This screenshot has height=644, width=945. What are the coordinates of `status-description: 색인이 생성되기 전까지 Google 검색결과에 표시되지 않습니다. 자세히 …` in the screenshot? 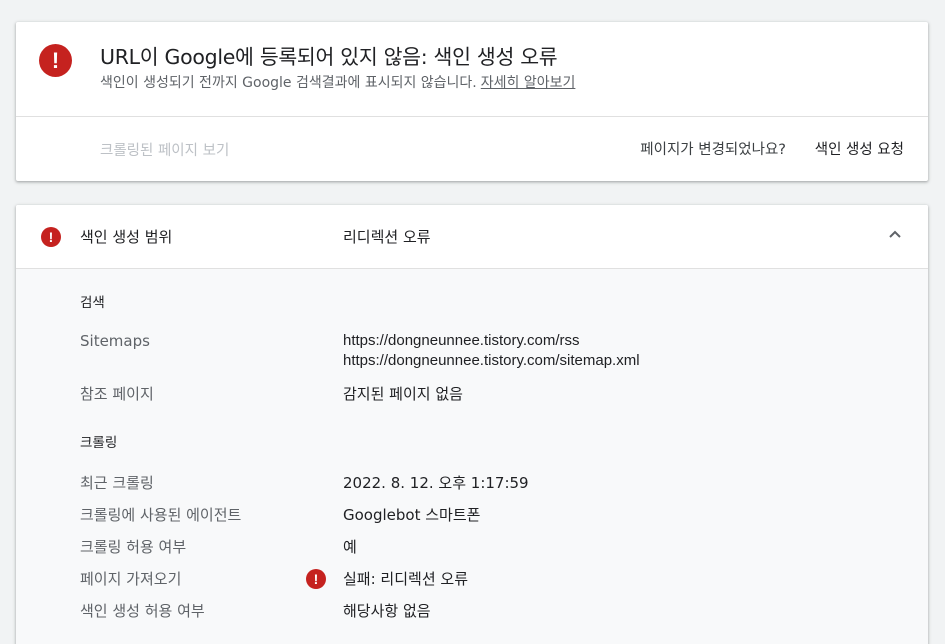 It's located at (337, 82).